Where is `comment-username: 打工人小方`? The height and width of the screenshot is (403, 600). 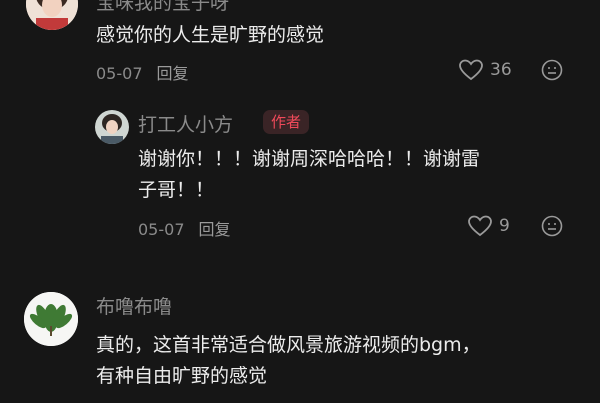
comment-username: 打工人小方 is located at coordinates (185, 123).